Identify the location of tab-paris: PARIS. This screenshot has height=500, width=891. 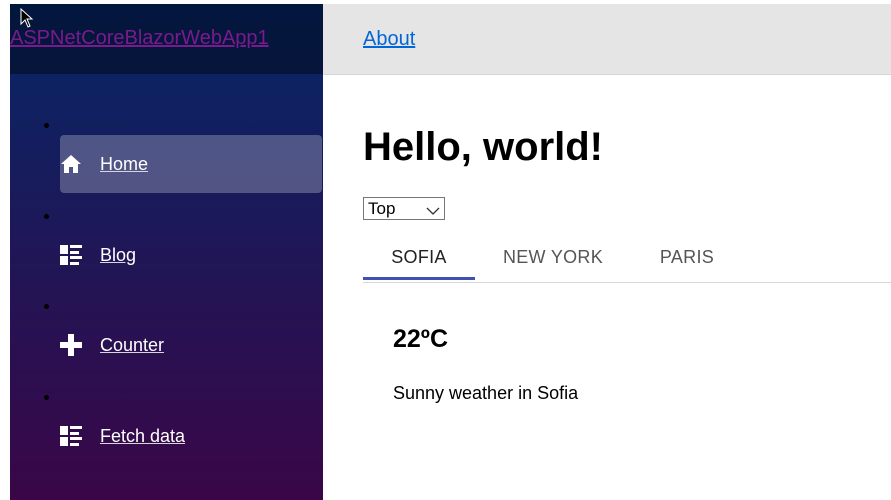
(687, 257).